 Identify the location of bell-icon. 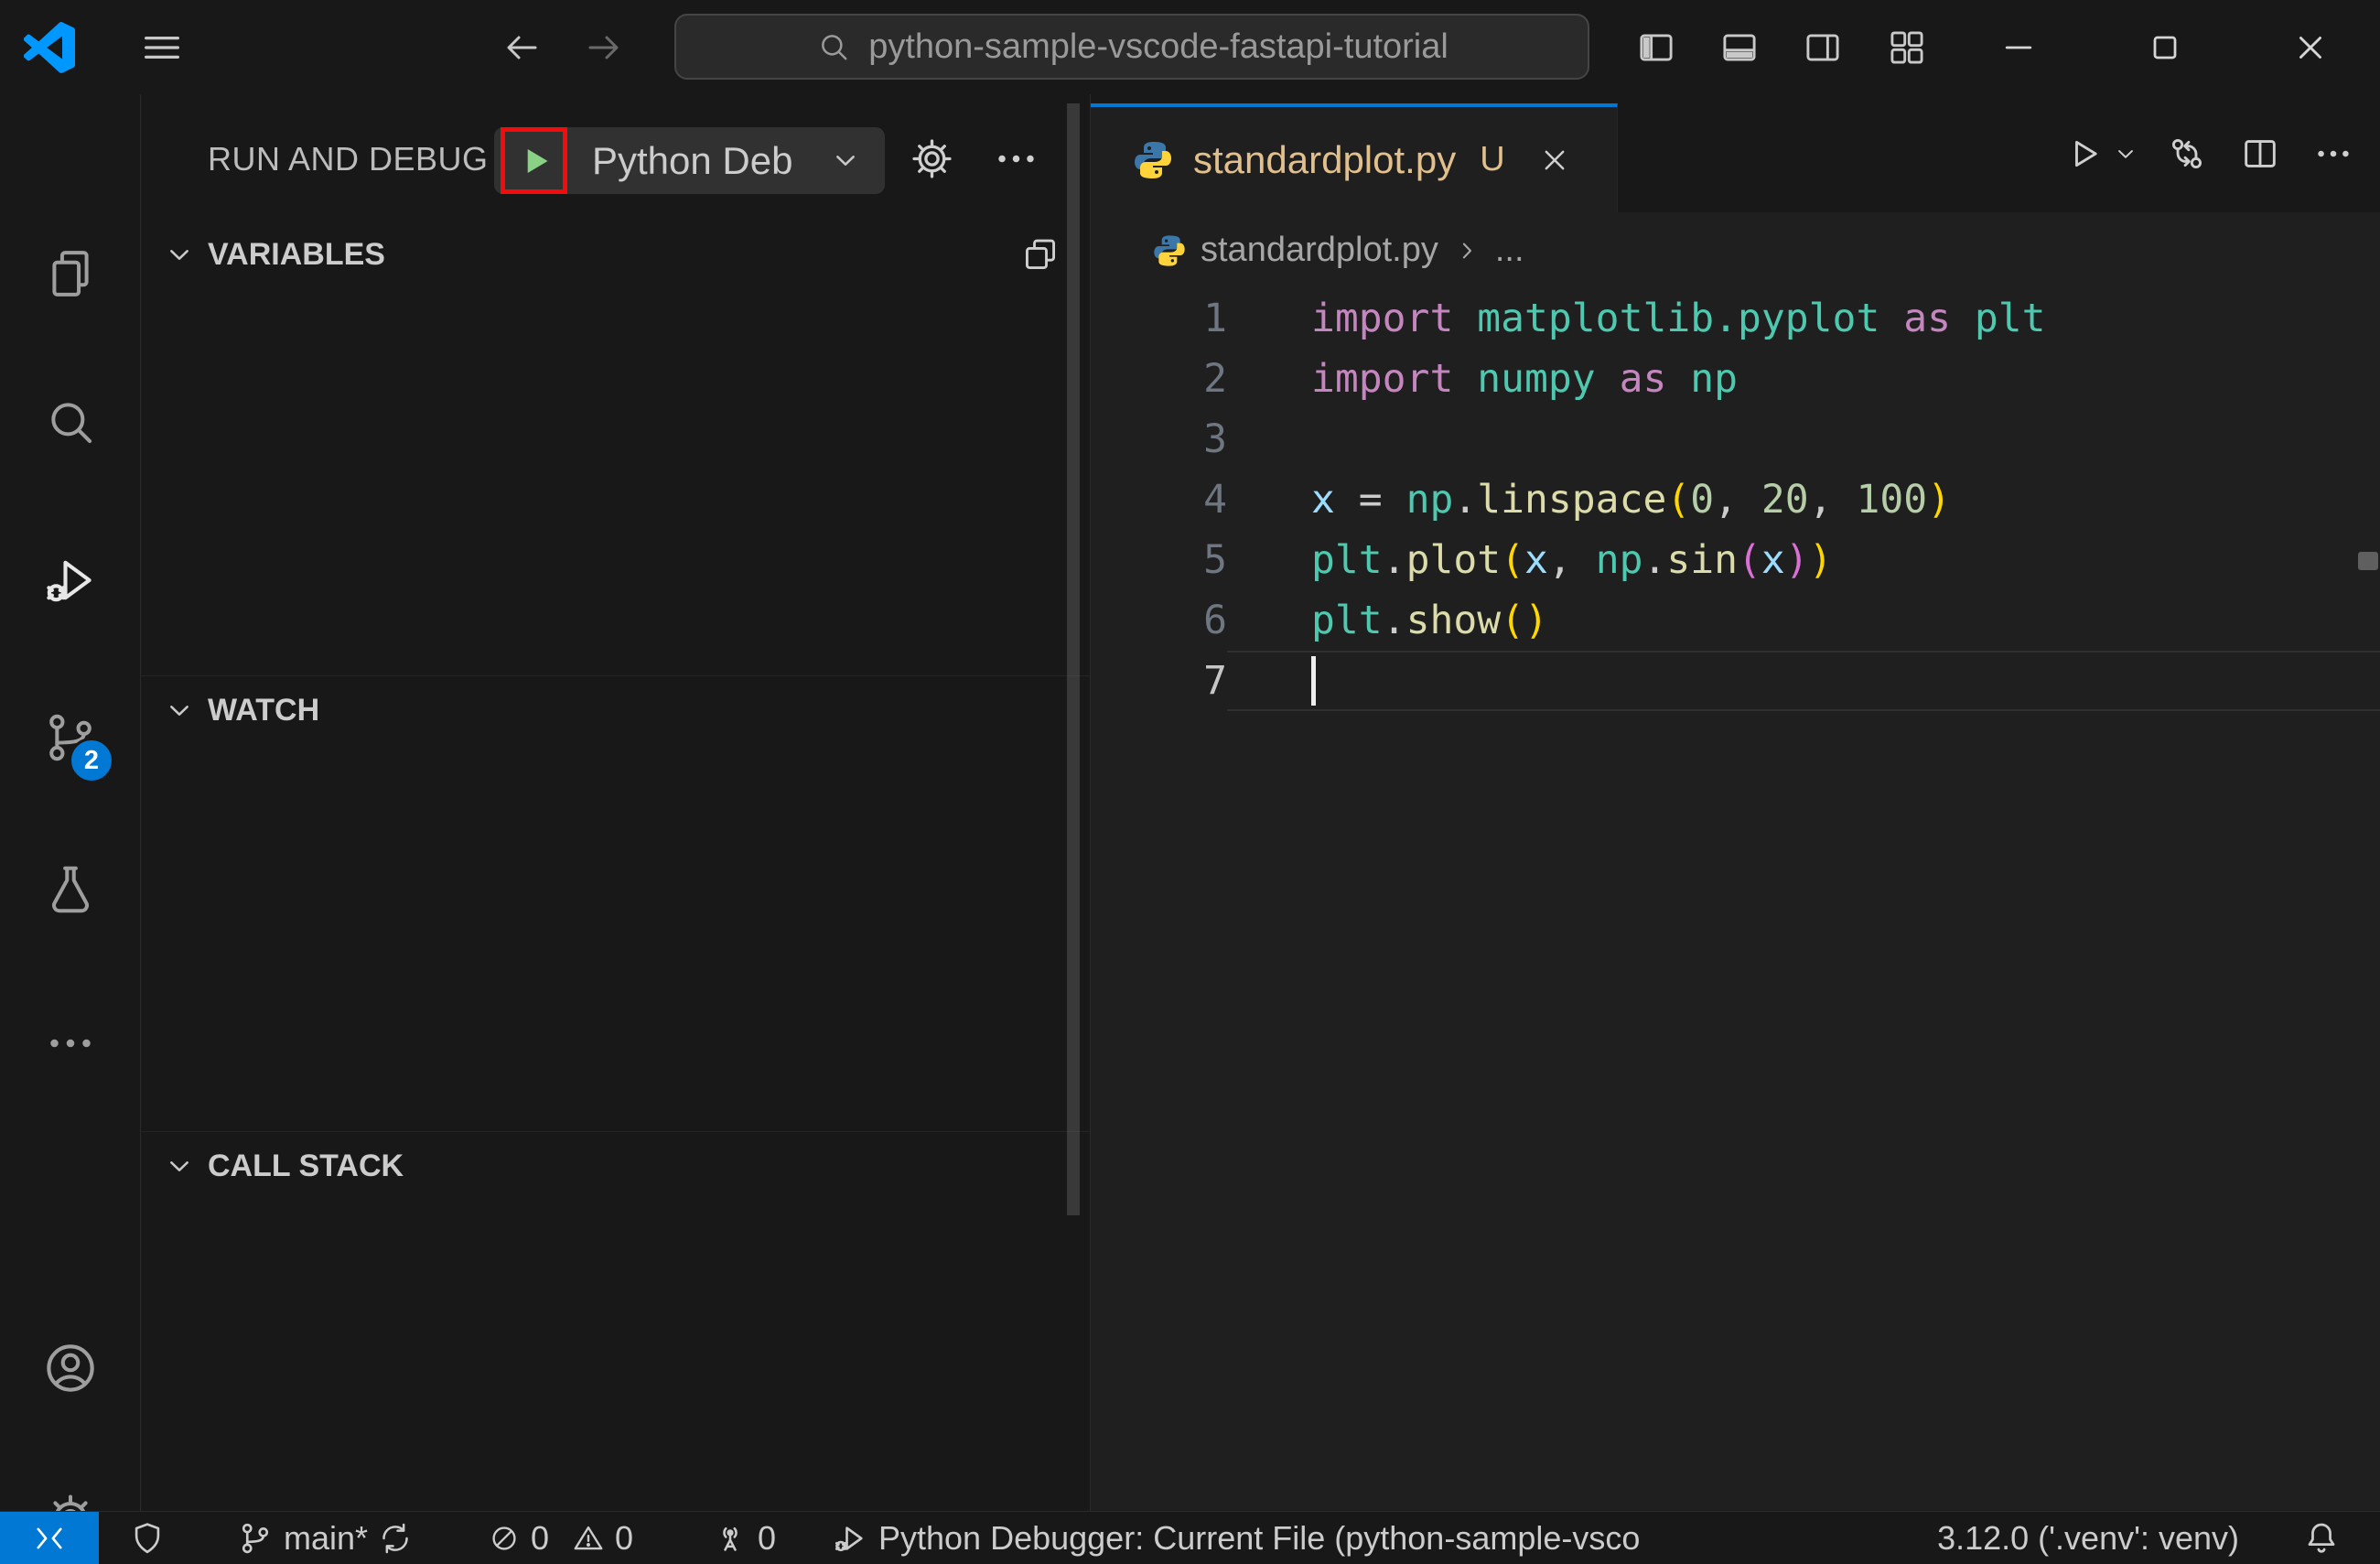
(2321, 1538).